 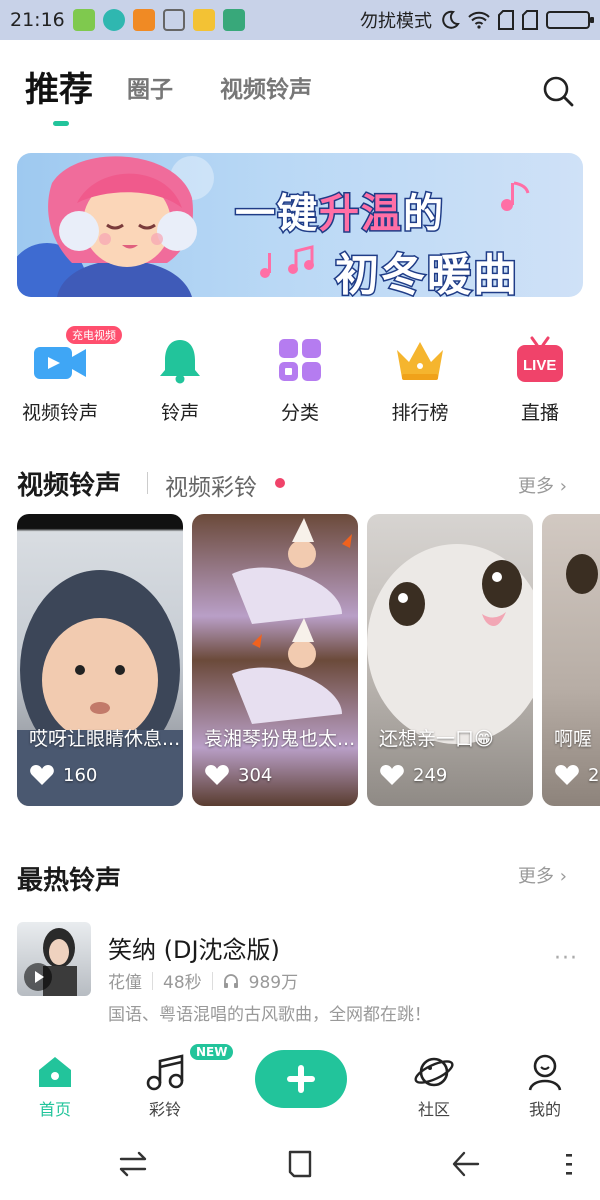 What do you see at coordinates (420, 360) in the screenshot?
I see `crown-icon` at bounding box center [420, 360].